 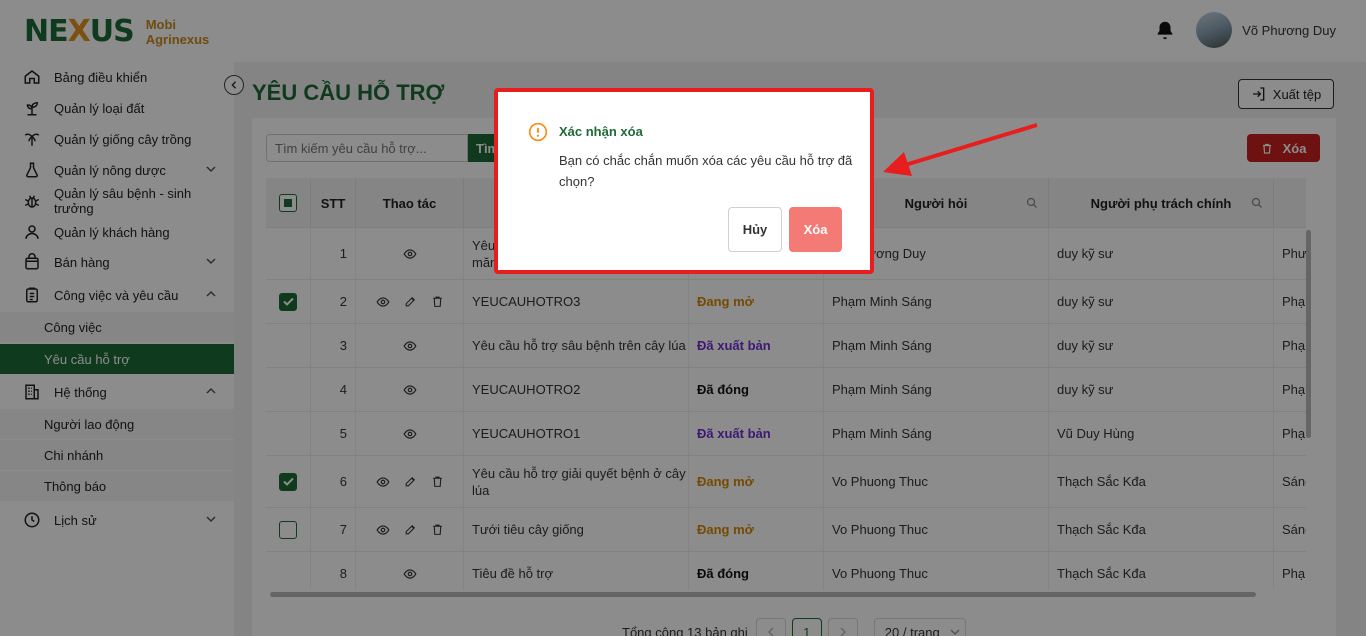 I want to click on confirm-delete-button: Xóa, so click(x=815, y=229).